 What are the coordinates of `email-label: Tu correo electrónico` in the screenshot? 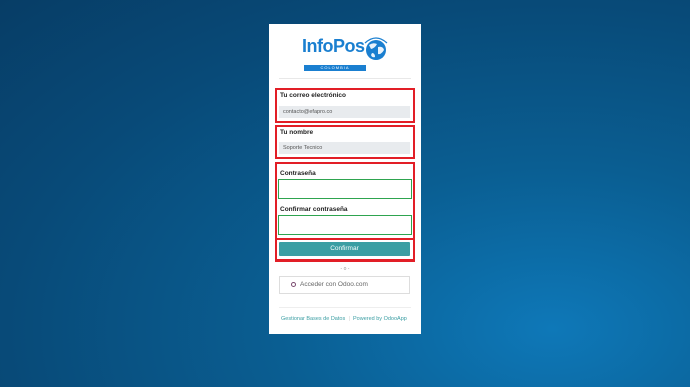 It's located at (313, 95).